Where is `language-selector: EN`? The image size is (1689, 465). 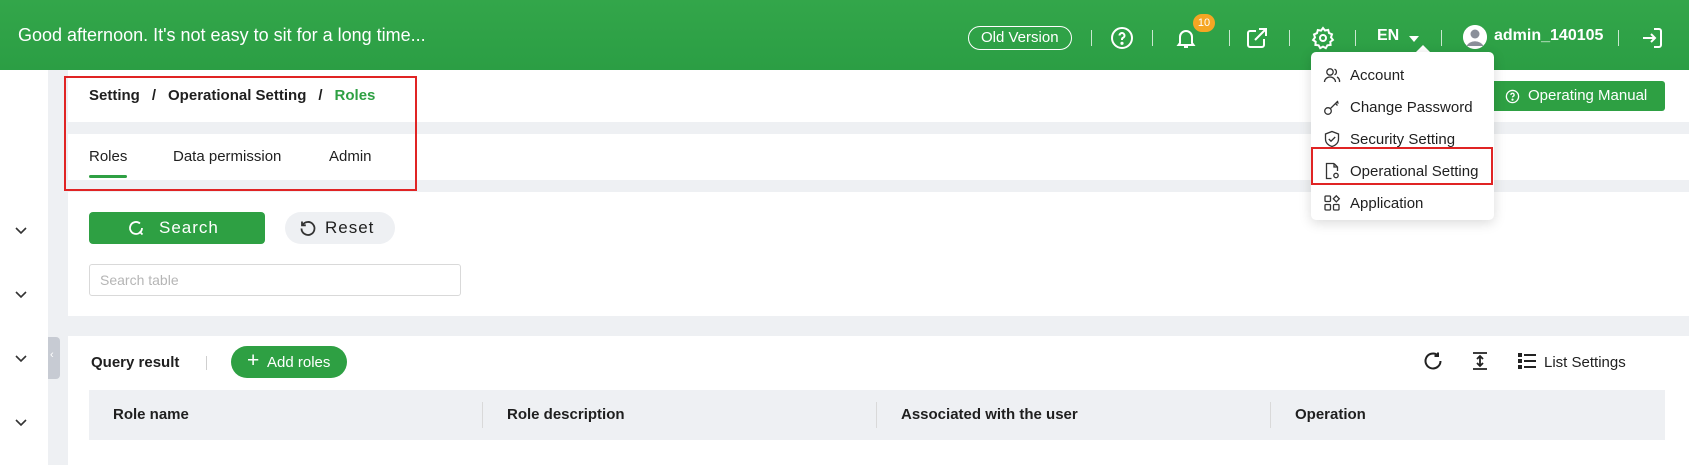 language-selector: EN is located at coordinates (1388, 36).